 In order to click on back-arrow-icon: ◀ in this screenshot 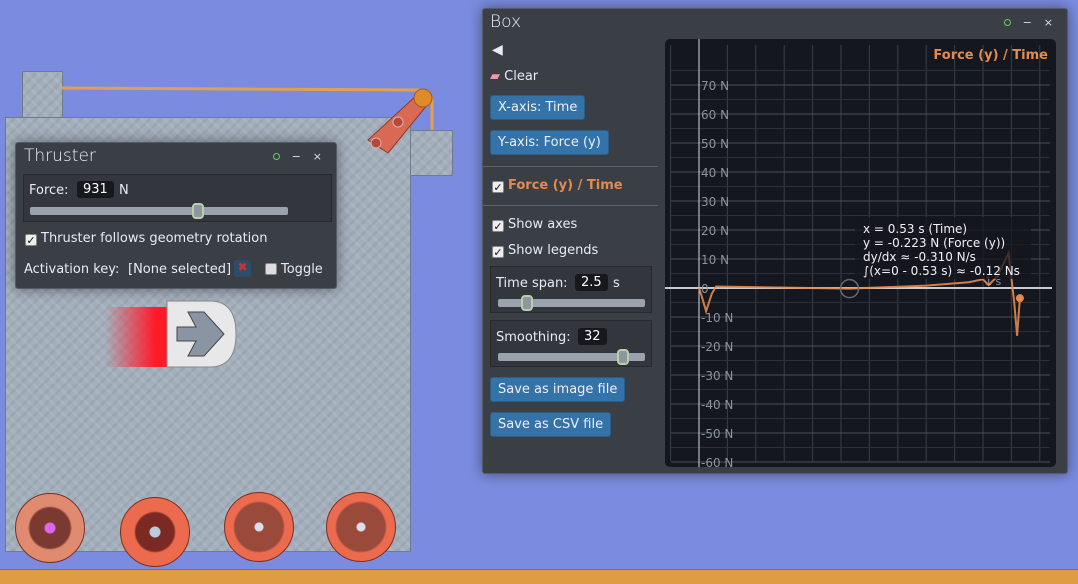, I will do `click(497, 50)`.